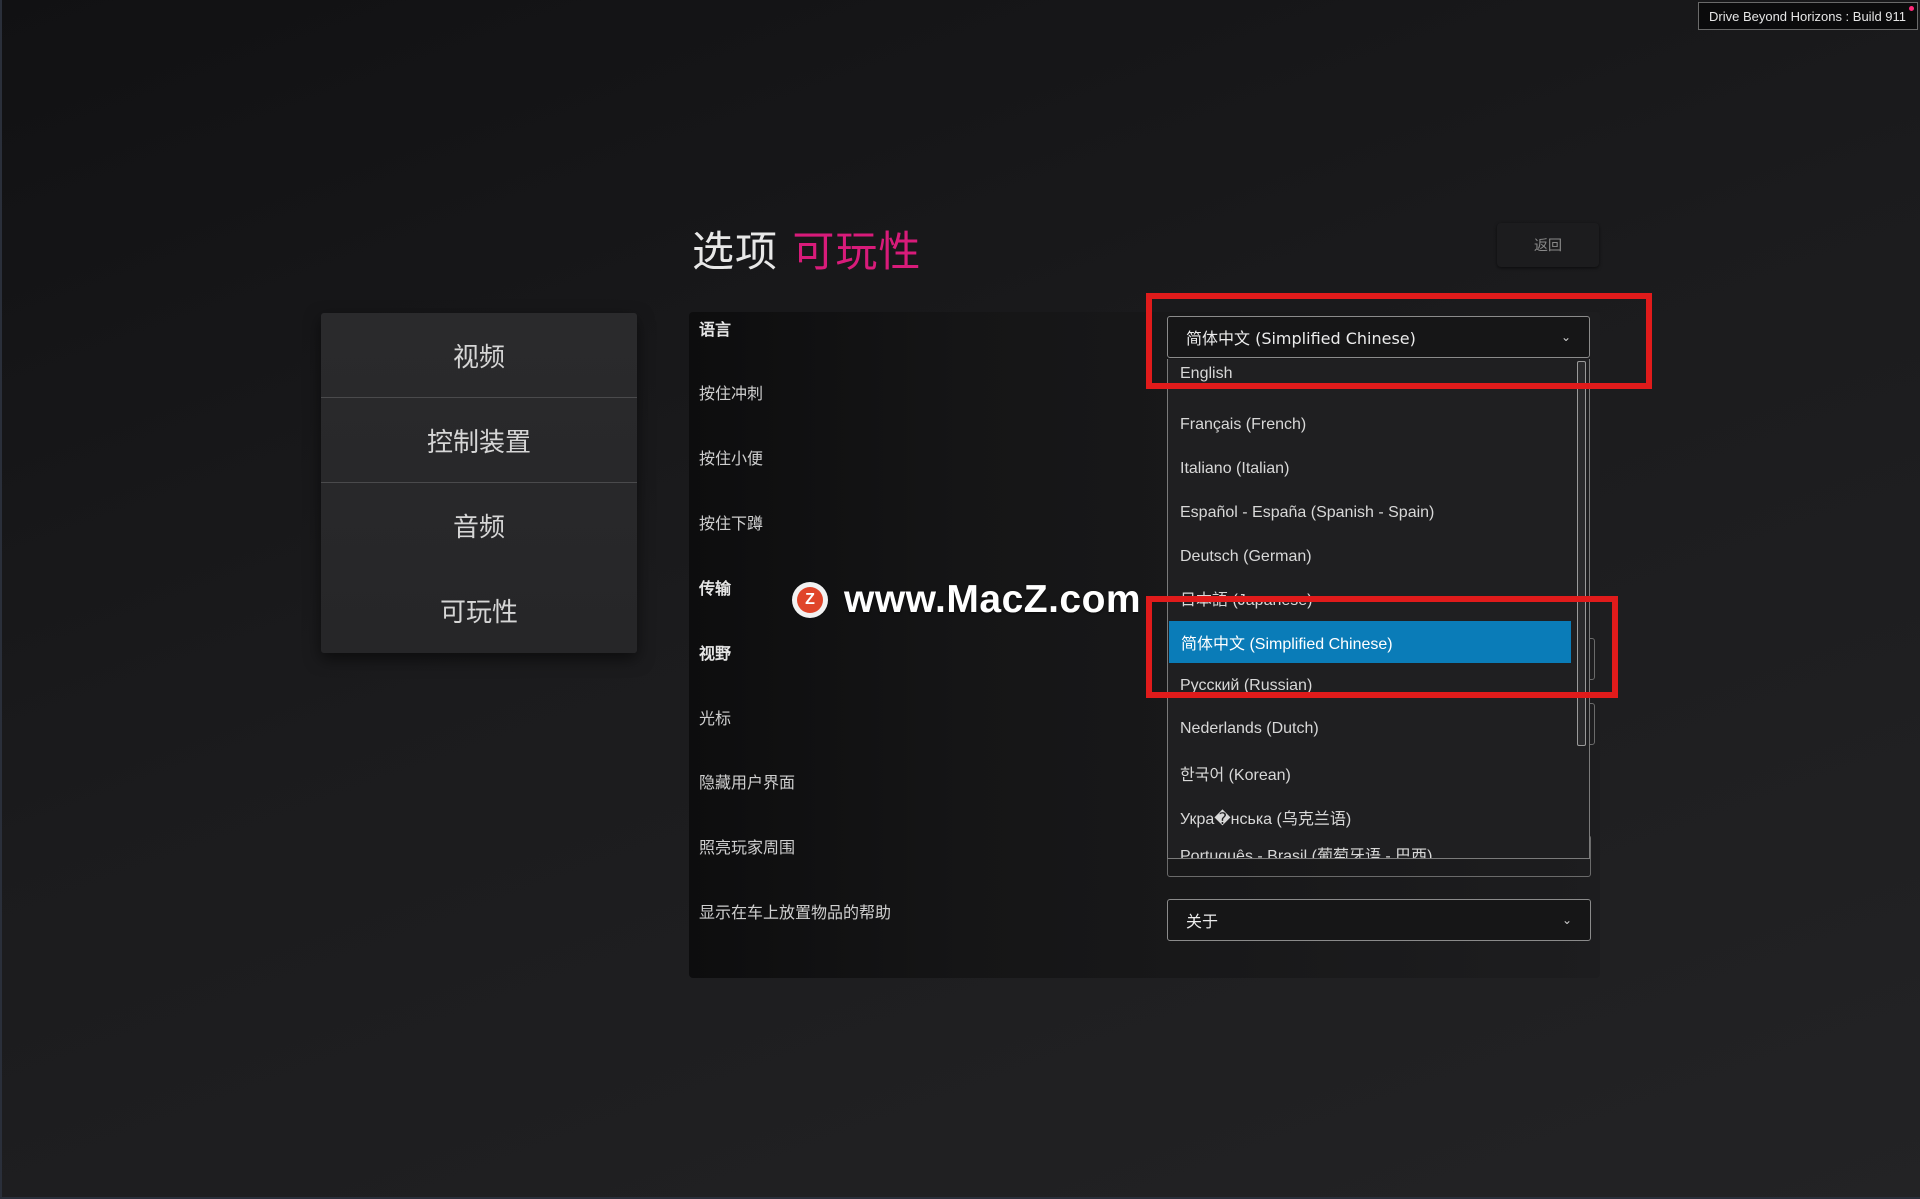 Image resolution: width=1920 pixels, height=1199 pixels. I want to click on language-select: 简体中文 (Simplified Chinese) ⌄, so click(1378, 337).